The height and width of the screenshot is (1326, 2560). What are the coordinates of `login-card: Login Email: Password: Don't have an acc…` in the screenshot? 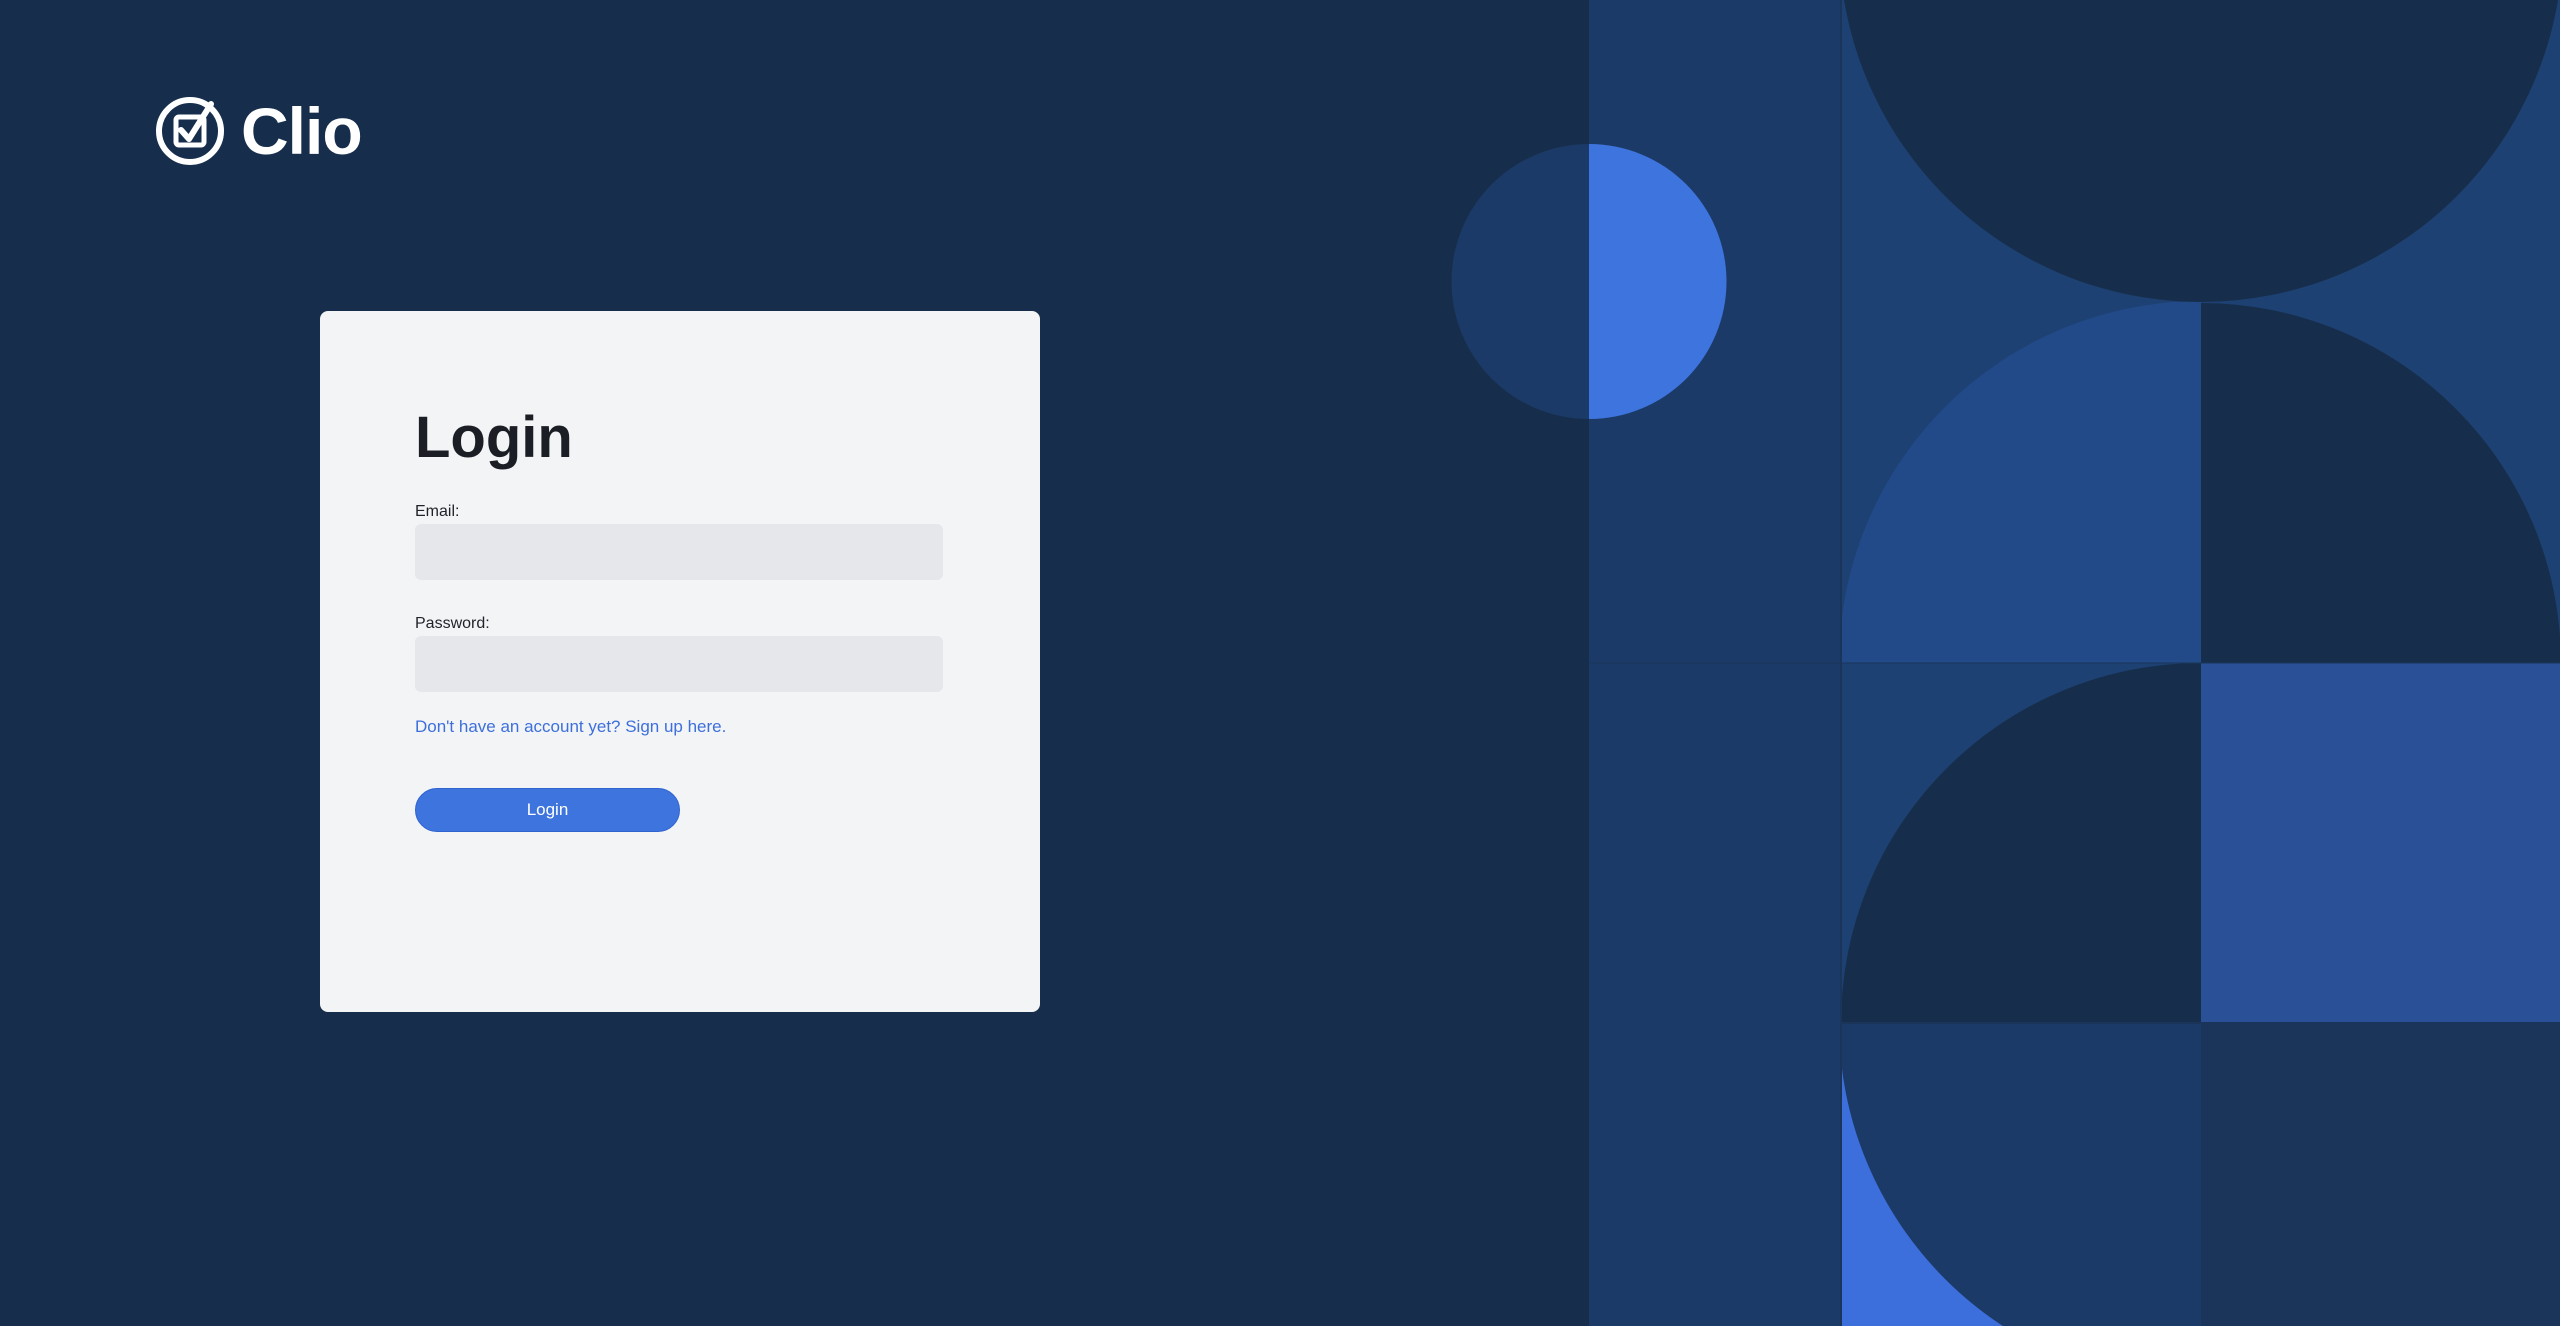 It's located at (680, 661).